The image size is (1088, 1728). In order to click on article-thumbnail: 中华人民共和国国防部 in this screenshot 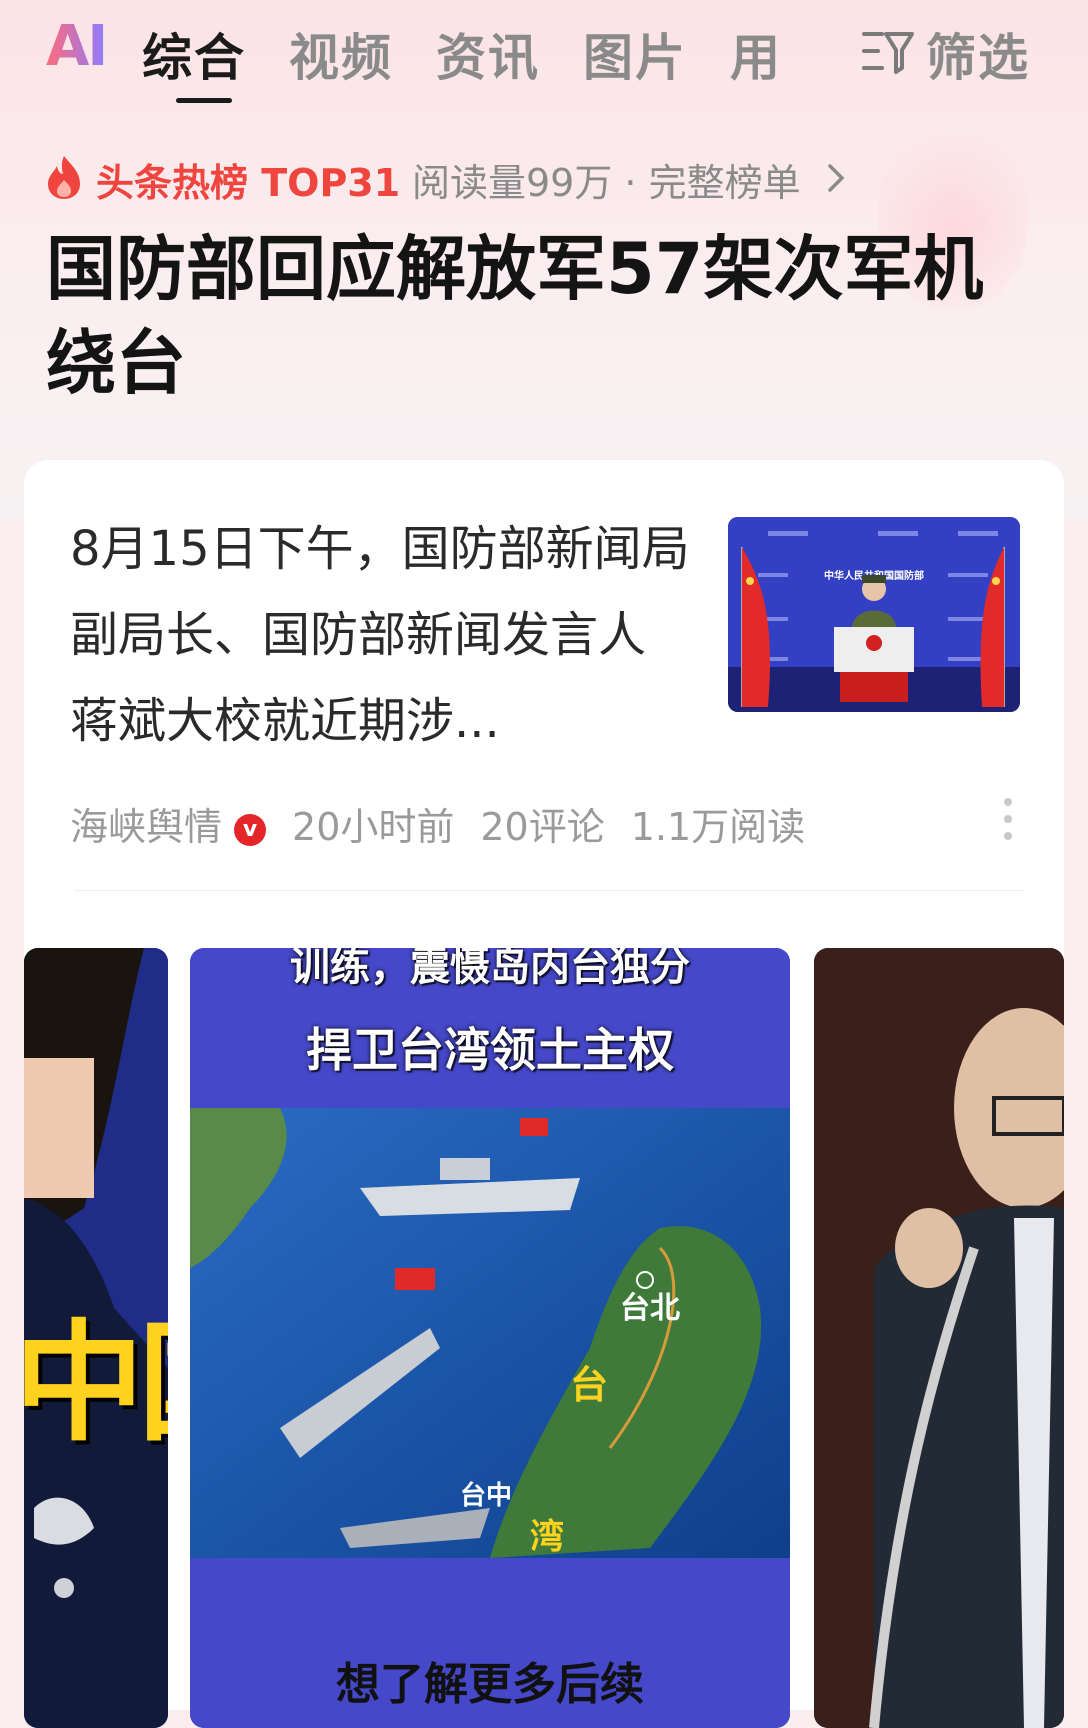, I will do `click(874, 614)`.